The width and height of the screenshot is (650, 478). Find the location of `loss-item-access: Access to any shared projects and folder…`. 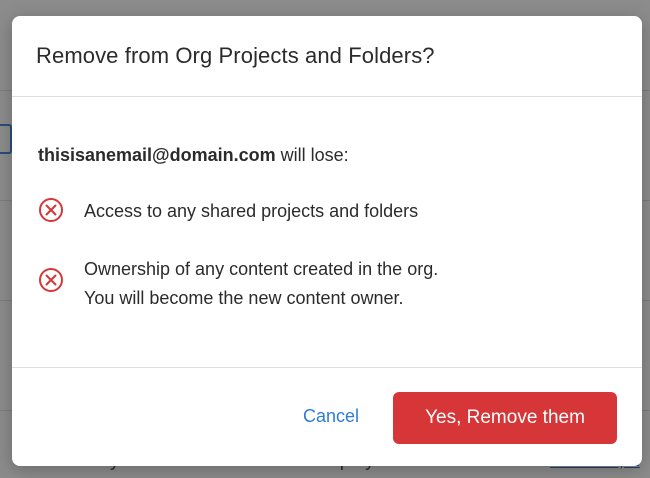

loss-item-access: Access to any shared projects and folder… is located at coordinates (228, 211).